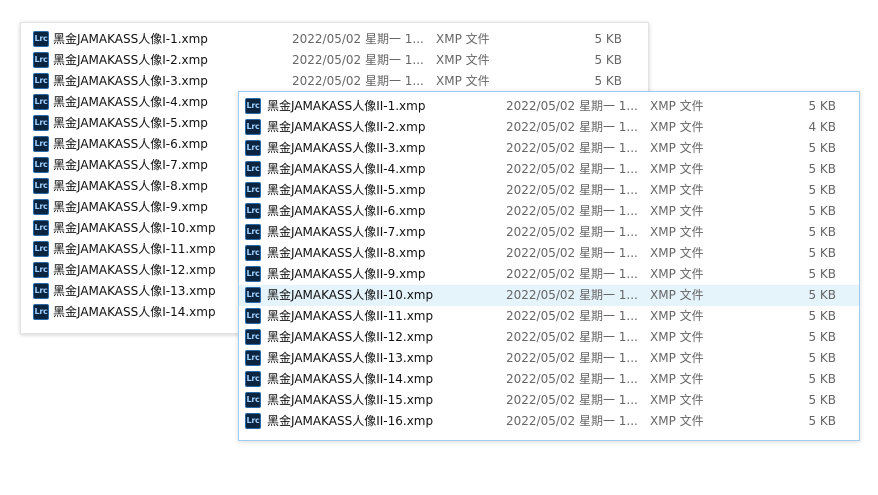 This screenshot has height=495, width=878. What do you see at coordinates (346, 106) in the screenshot?
I see `file-name: 黑金JAMAKASS人像II-1.xmp` at bounding box center [346, 106].